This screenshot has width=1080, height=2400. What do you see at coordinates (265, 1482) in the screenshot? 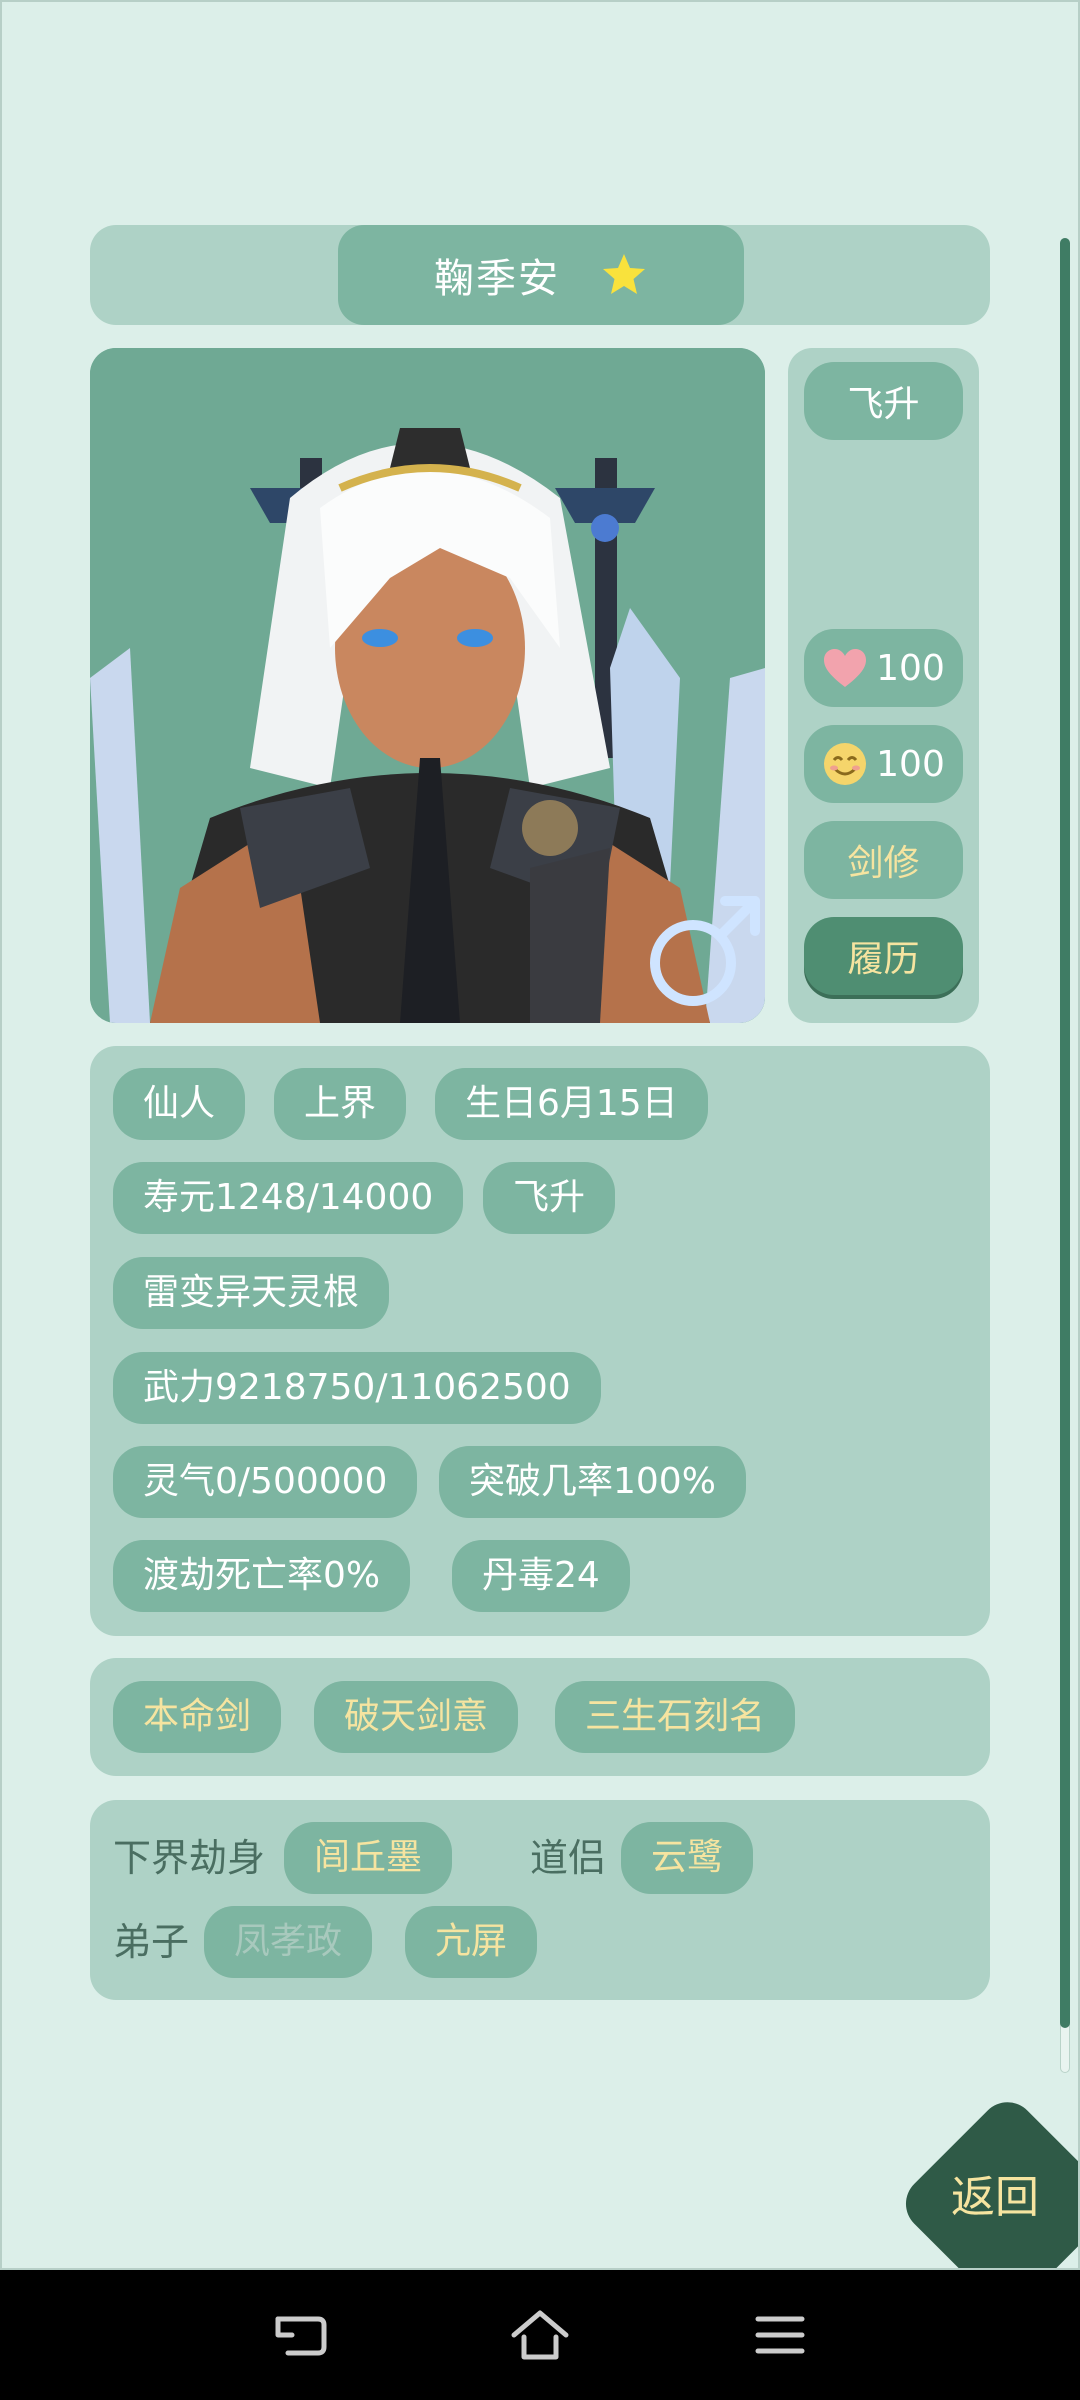
I see `attribute-tag: 灵气0/500000` at bounding box center [265, 1482].